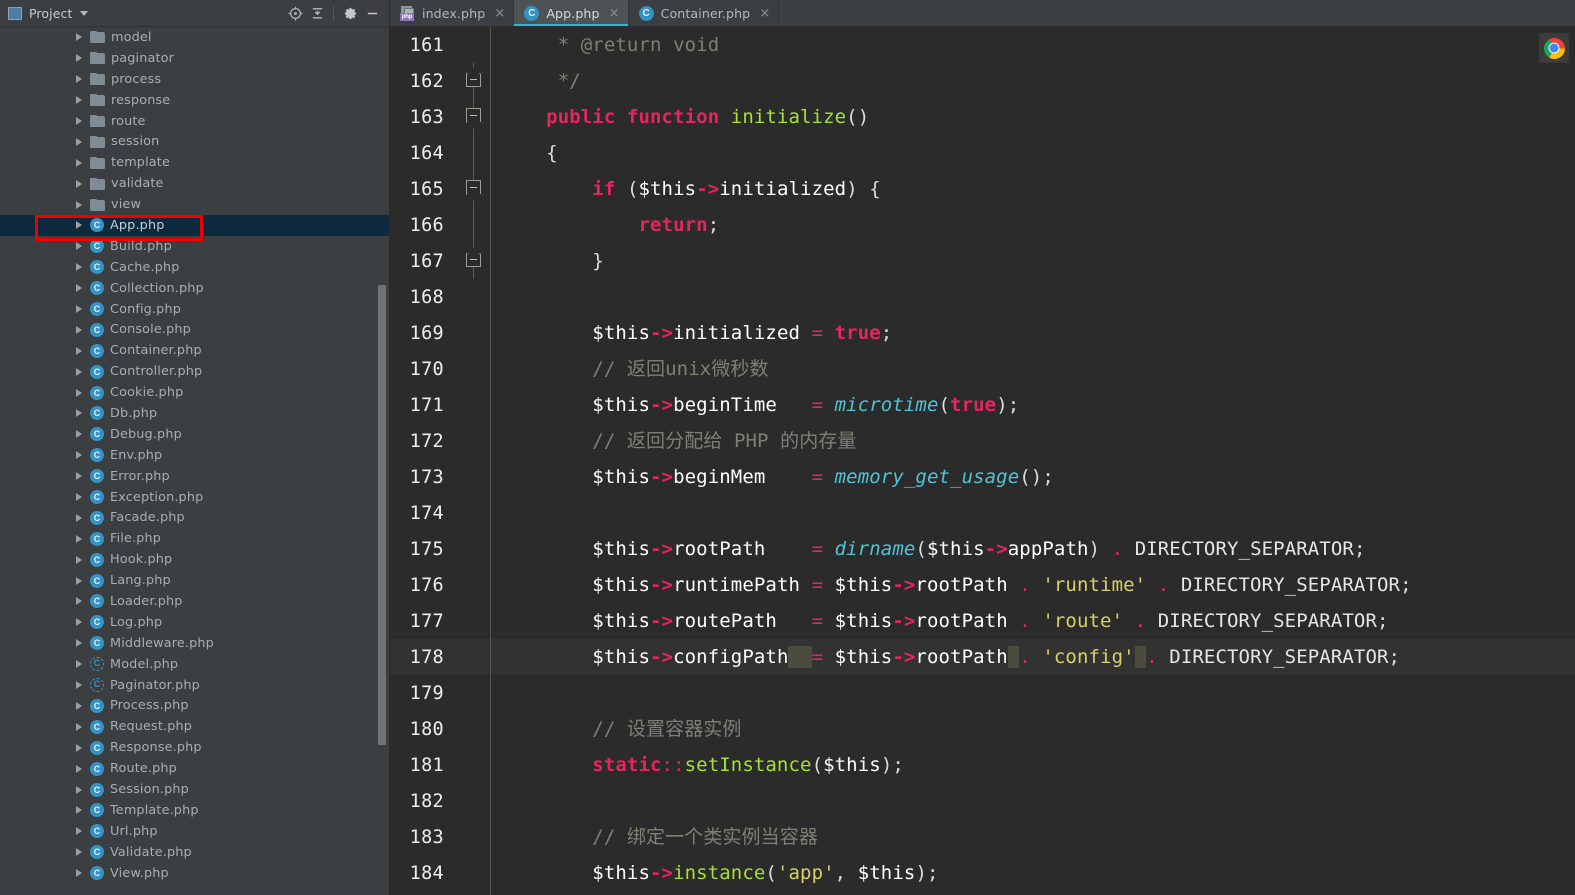 This screenshot has height=895, width=1575. I want to click on code-line-164: 164 {, so click(982, 153).